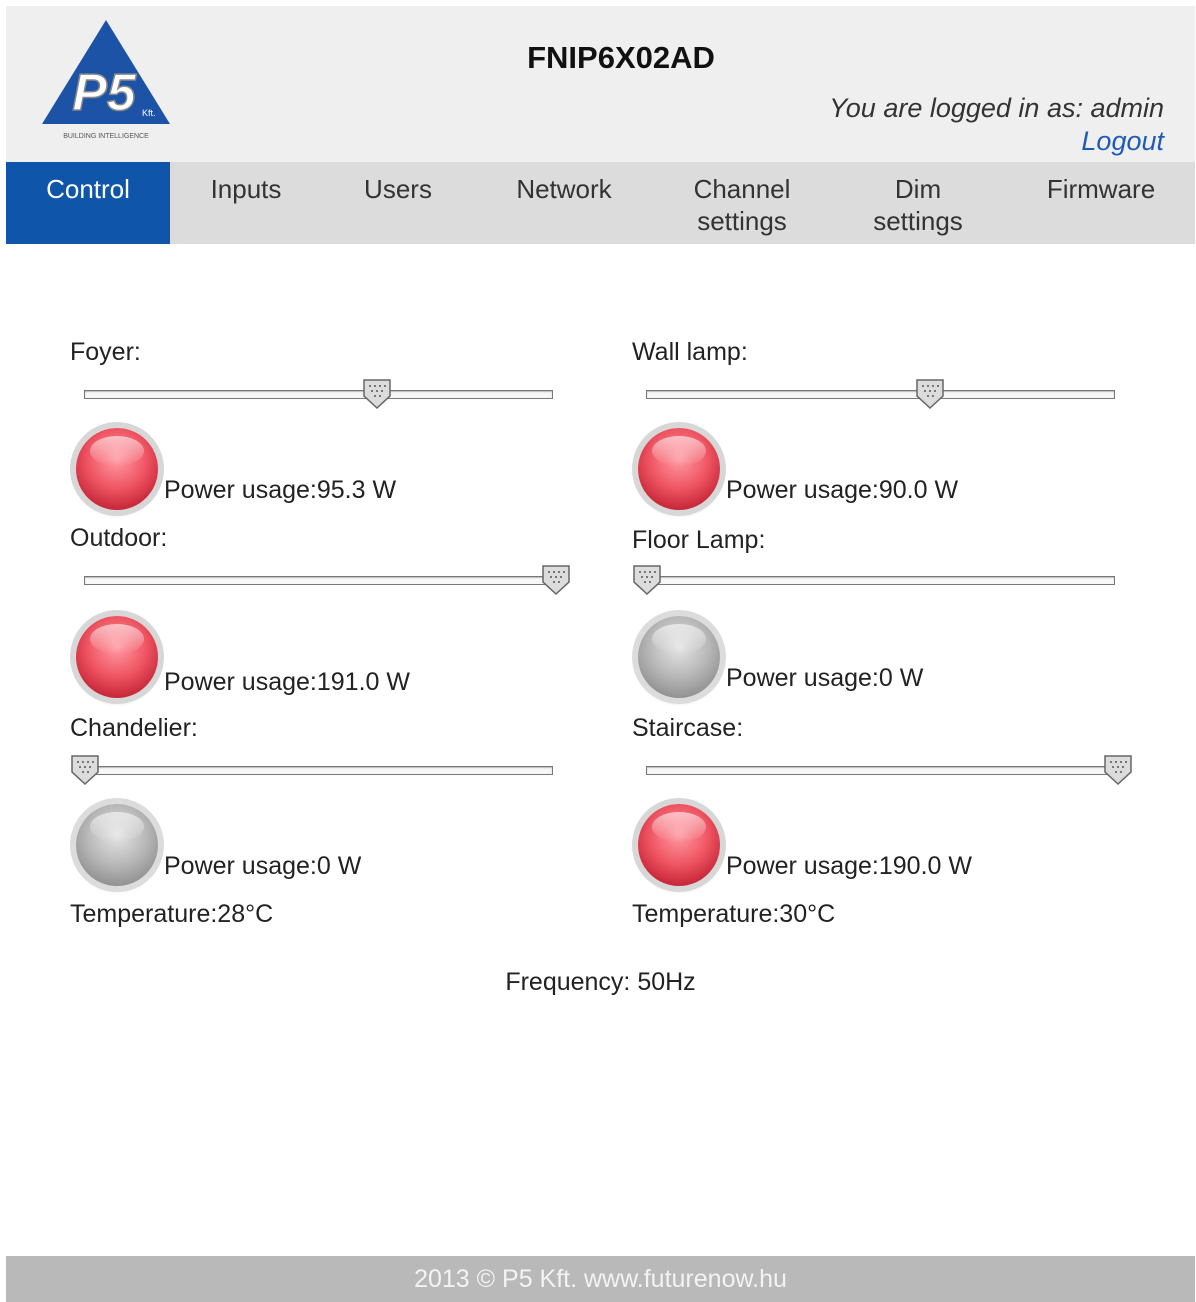 This screenshot has width=1196, height=1302. I want to click on tab-users: Users, so click(398, 203).